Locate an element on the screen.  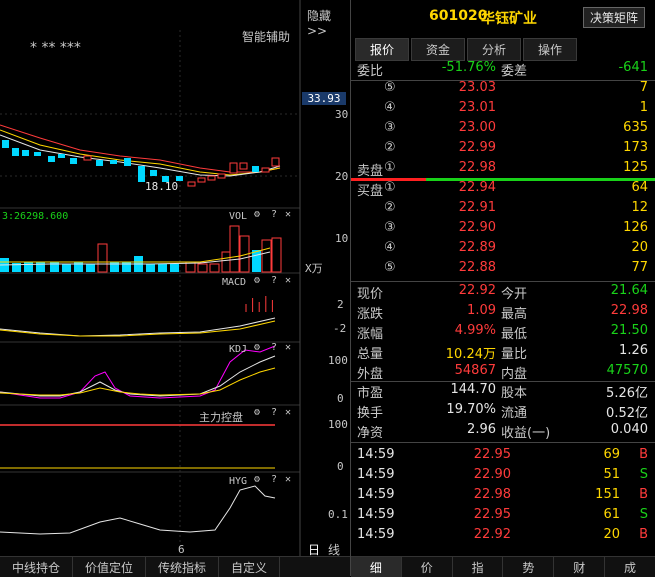
kdj-close-icon: ✕ is located at coordinates (288, 347).